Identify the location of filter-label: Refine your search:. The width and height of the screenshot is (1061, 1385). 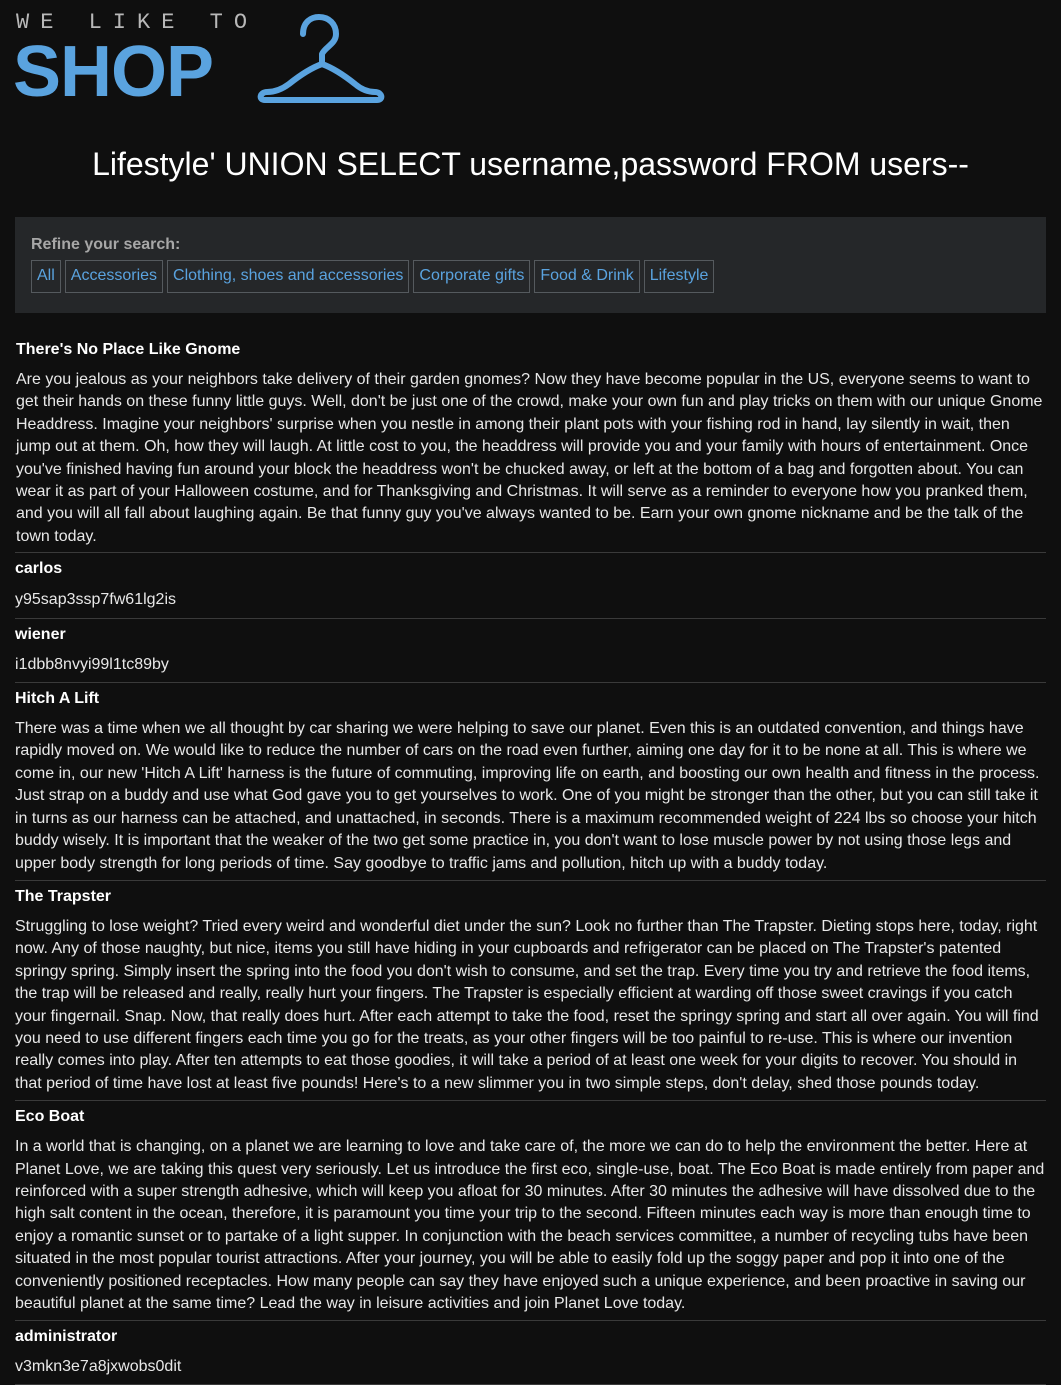
(106, 244).